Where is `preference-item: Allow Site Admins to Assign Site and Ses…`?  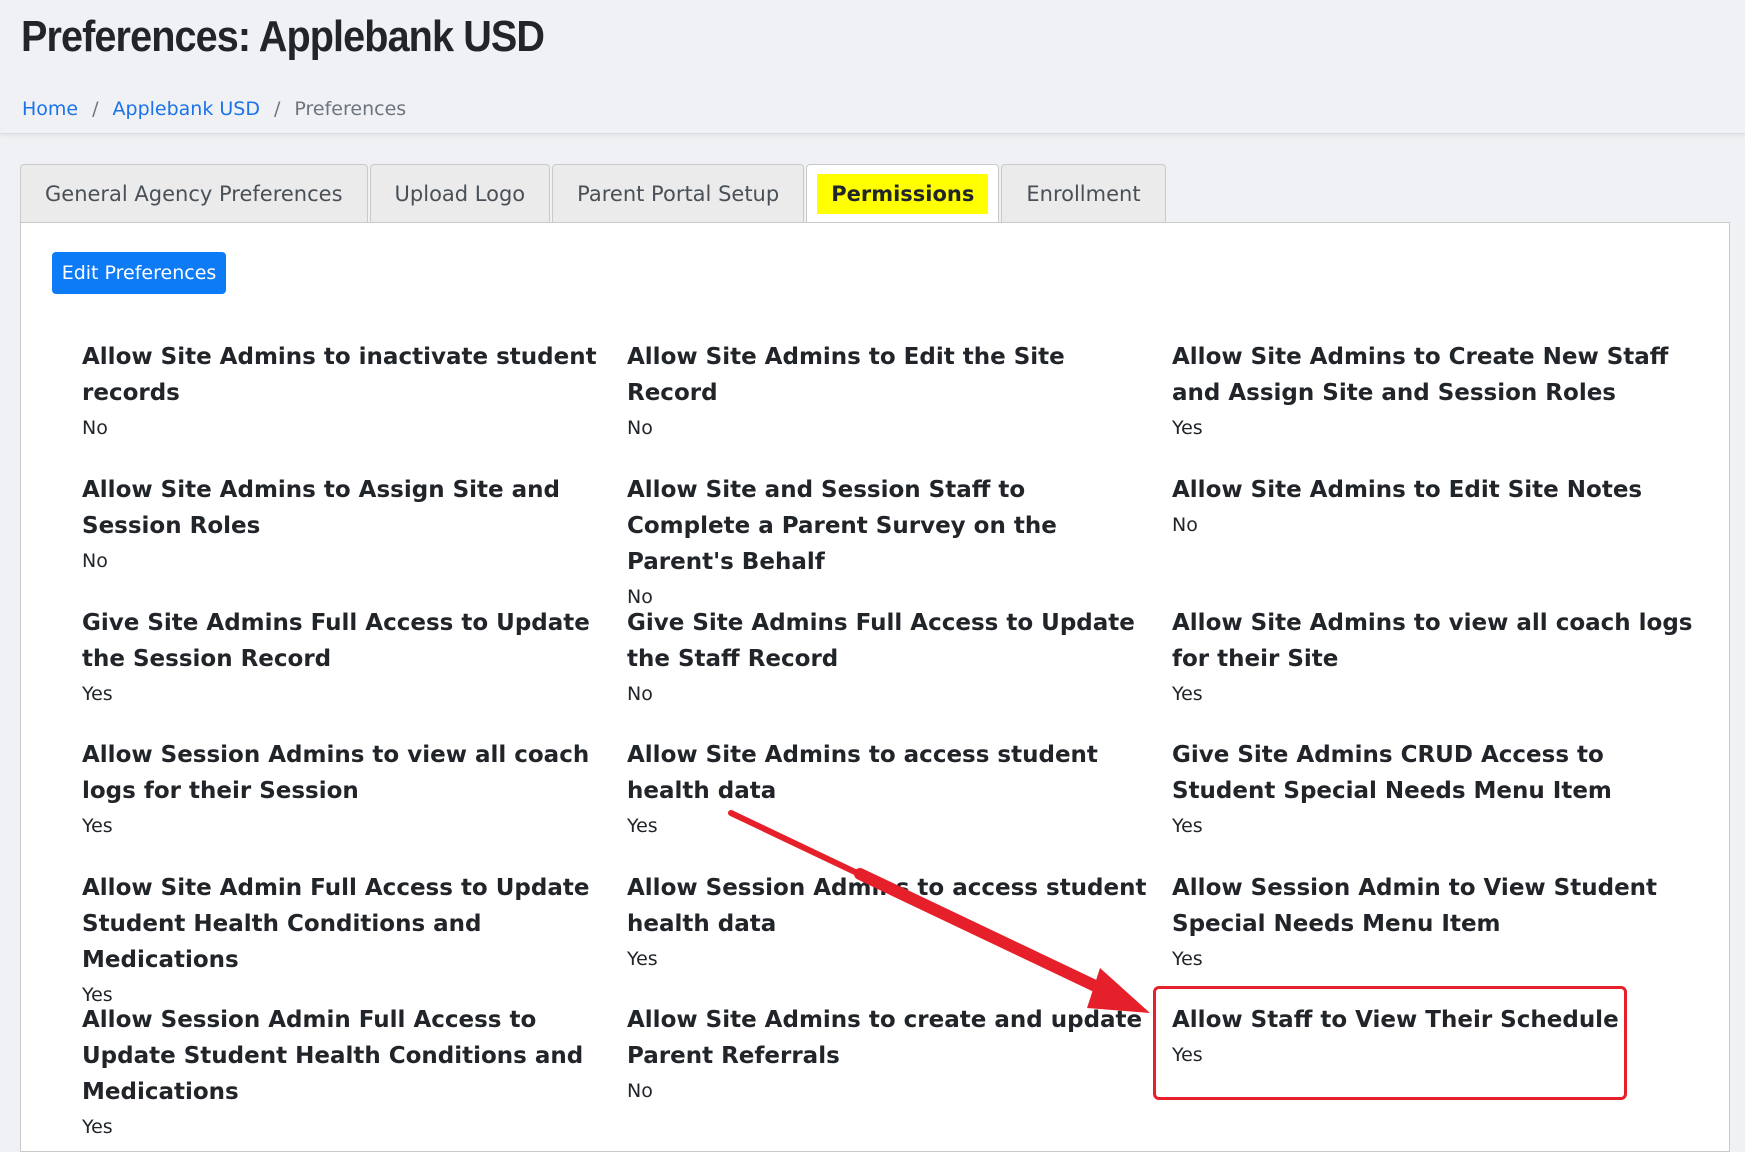
preference-item: Allow Site Admins to Assign Site and Ses… is located at coordinates (354, 538).